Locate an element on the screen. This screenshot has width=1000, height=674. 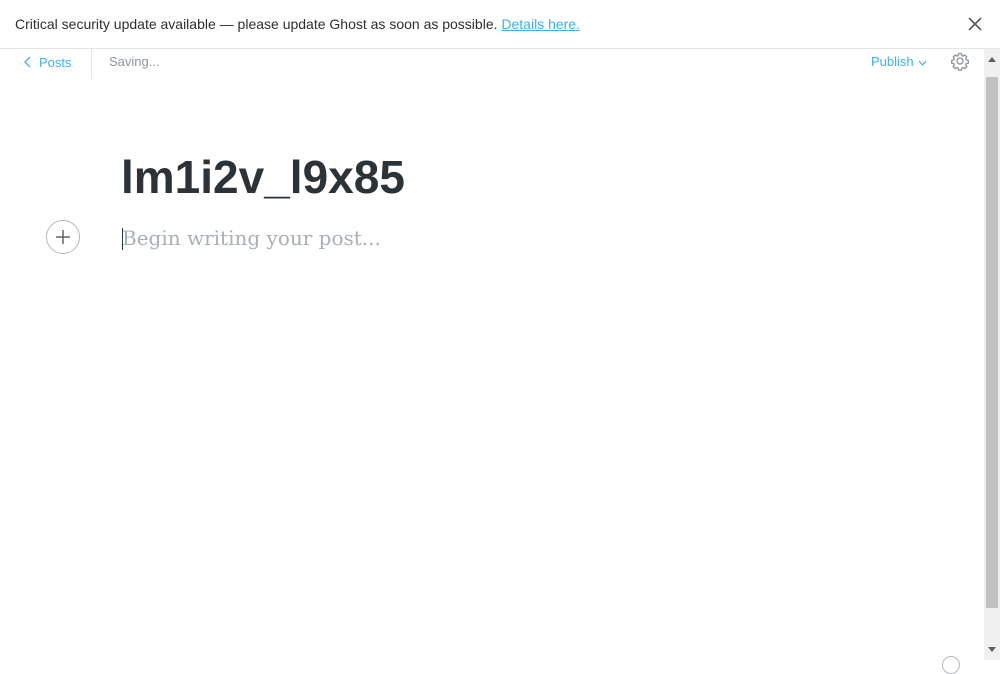
text-caret is located at coordinates (122, 239).